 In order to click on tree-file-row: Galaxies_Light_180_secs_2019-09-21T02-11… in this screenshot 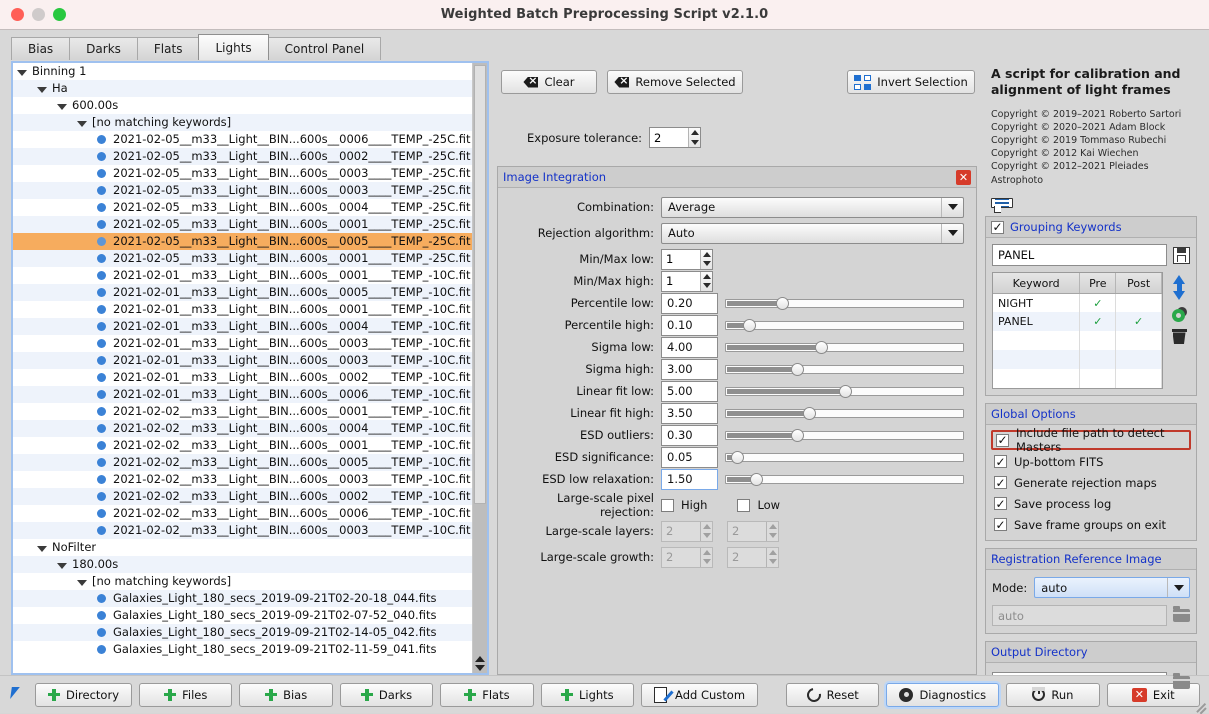, I will do `click(242, 649)`.